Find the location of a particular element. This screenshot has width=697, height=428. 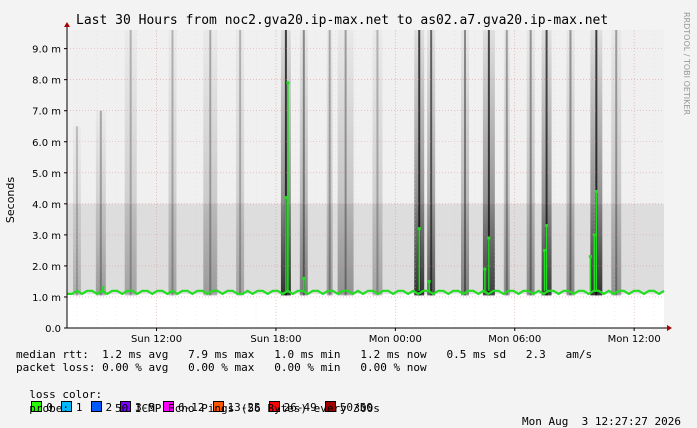

y-tick-label: 4.0 m is located at coordinates (46, 205).